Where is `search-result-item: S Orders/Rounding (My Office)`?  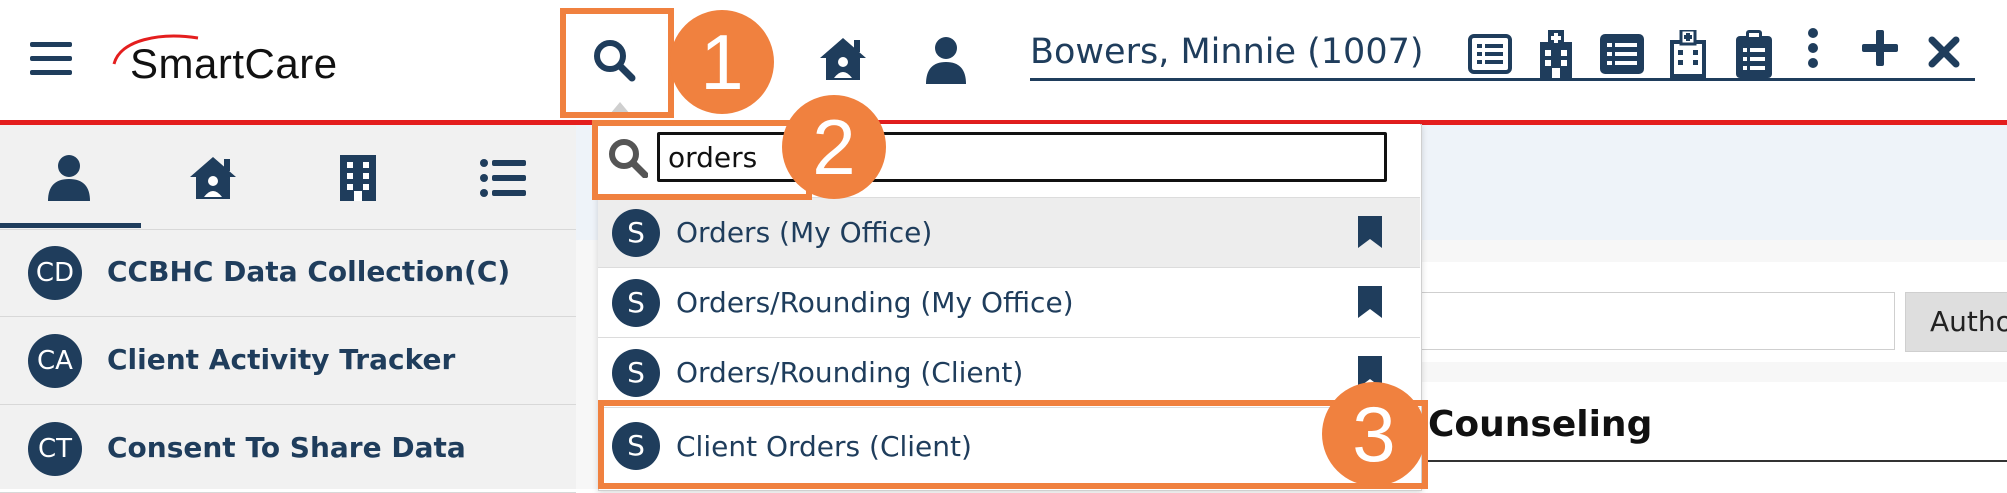
search-result-item: S Orders/Rounding (My Office) is located at coordinates (1009, 302).